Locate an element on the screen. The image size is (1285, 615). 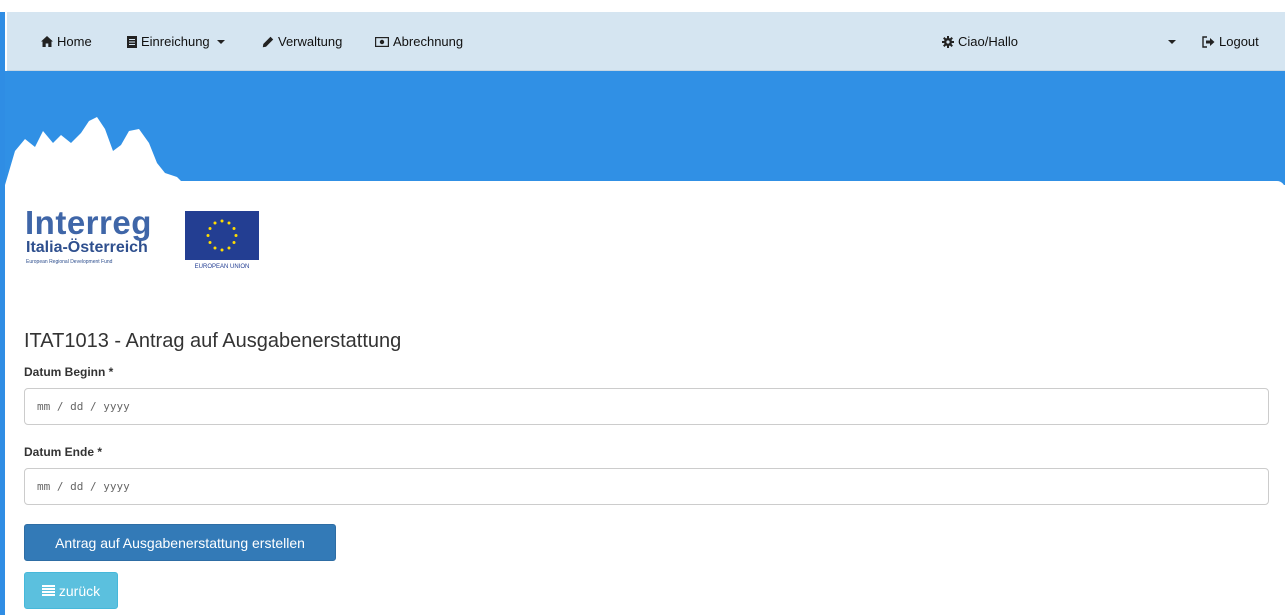
back-button: zurück is located at coordinates (71, 590).